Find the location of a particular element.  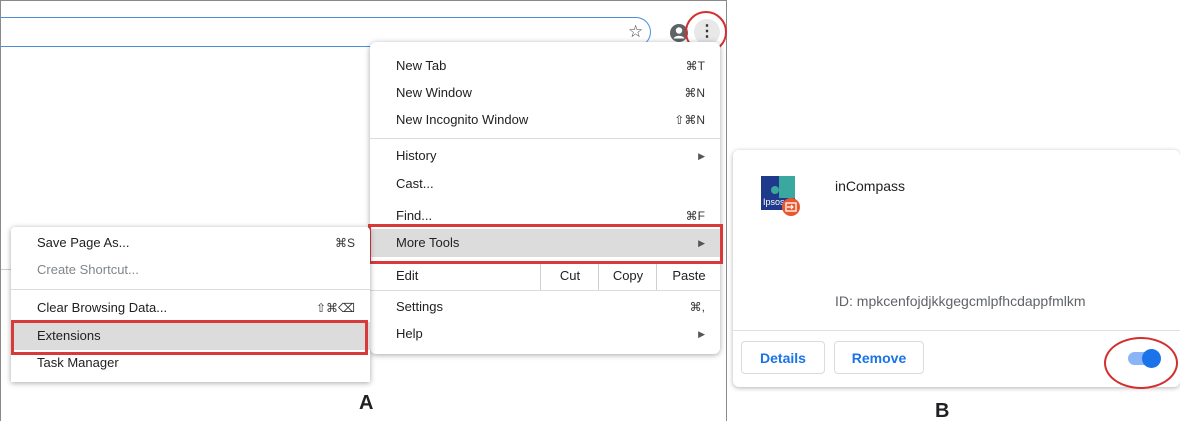

menu-item-shortcut: ⌘N is located at coordinates (694, 93).